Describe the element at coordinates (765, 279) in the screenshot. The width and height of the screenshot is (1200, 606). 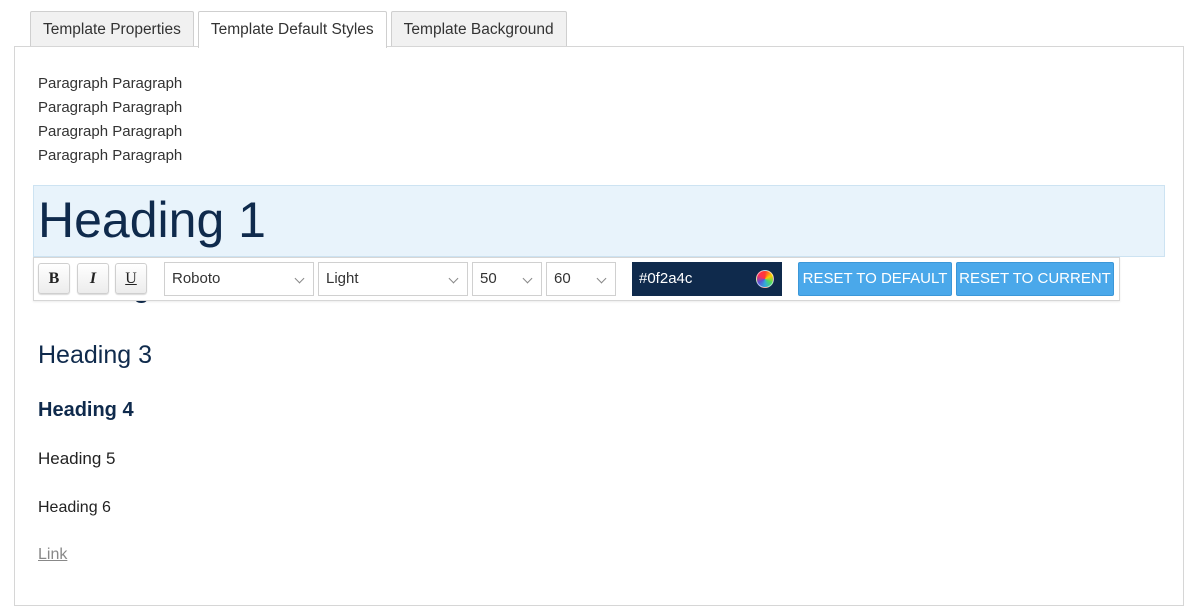
I see `color-picker-icon` at that location.